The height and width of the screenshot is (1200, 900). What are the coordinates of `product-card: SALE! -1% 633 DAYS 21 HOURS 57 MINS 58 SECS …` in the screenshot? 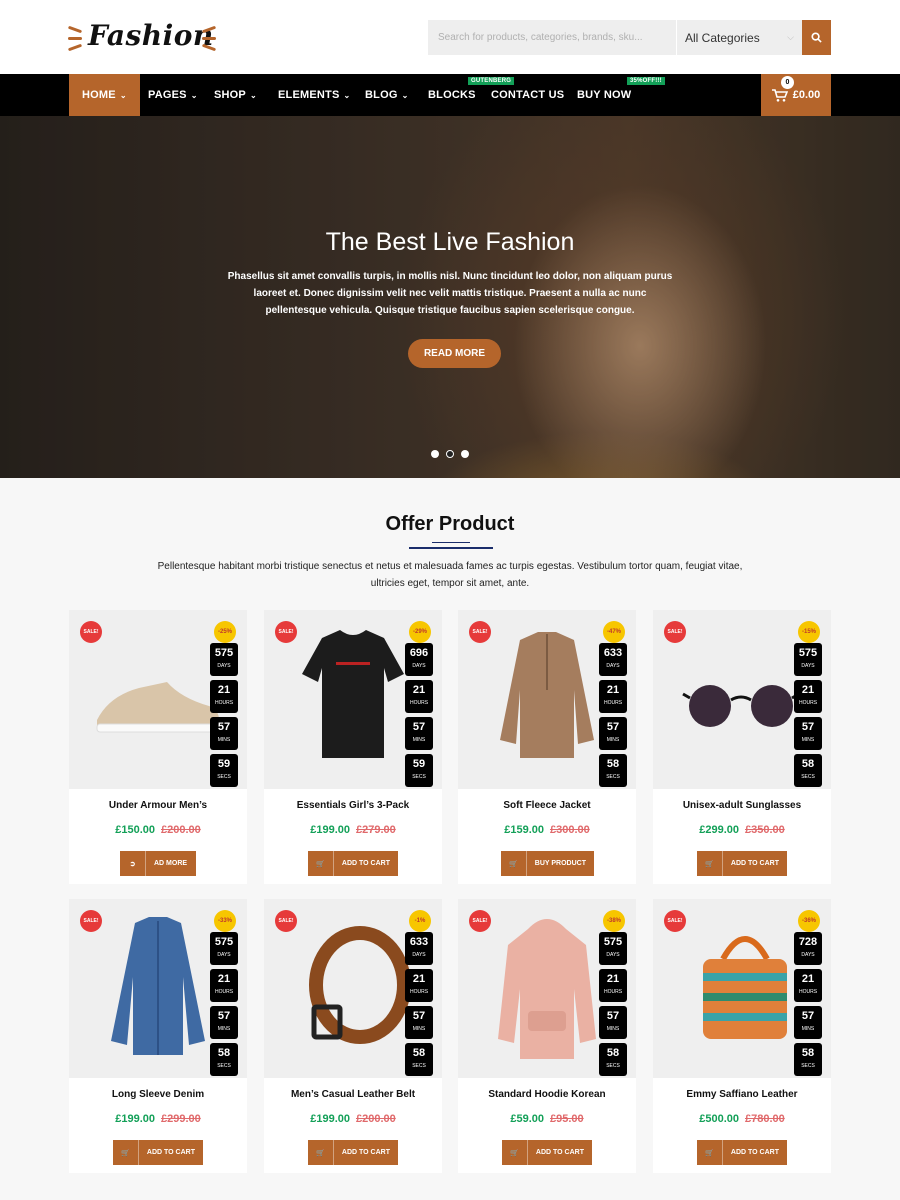 It's located at (353, 1036).